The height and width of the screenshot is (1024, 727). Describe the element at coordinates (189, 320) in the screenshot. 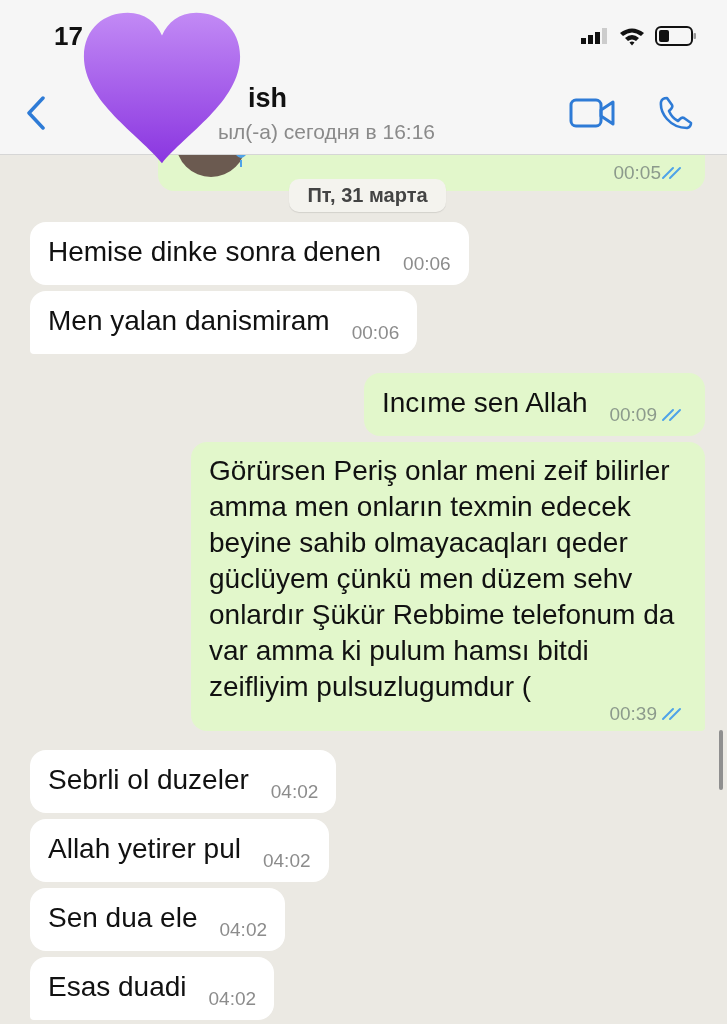

I see `message-text: Men yalan danismiram` at that location.